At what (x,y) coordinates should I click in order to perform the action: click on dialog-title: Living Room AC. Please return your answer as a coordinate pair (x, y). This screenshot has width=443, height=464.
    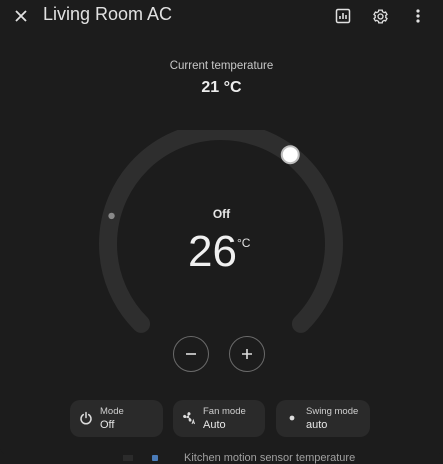
    Looking at the image, I should click on (108, 14).